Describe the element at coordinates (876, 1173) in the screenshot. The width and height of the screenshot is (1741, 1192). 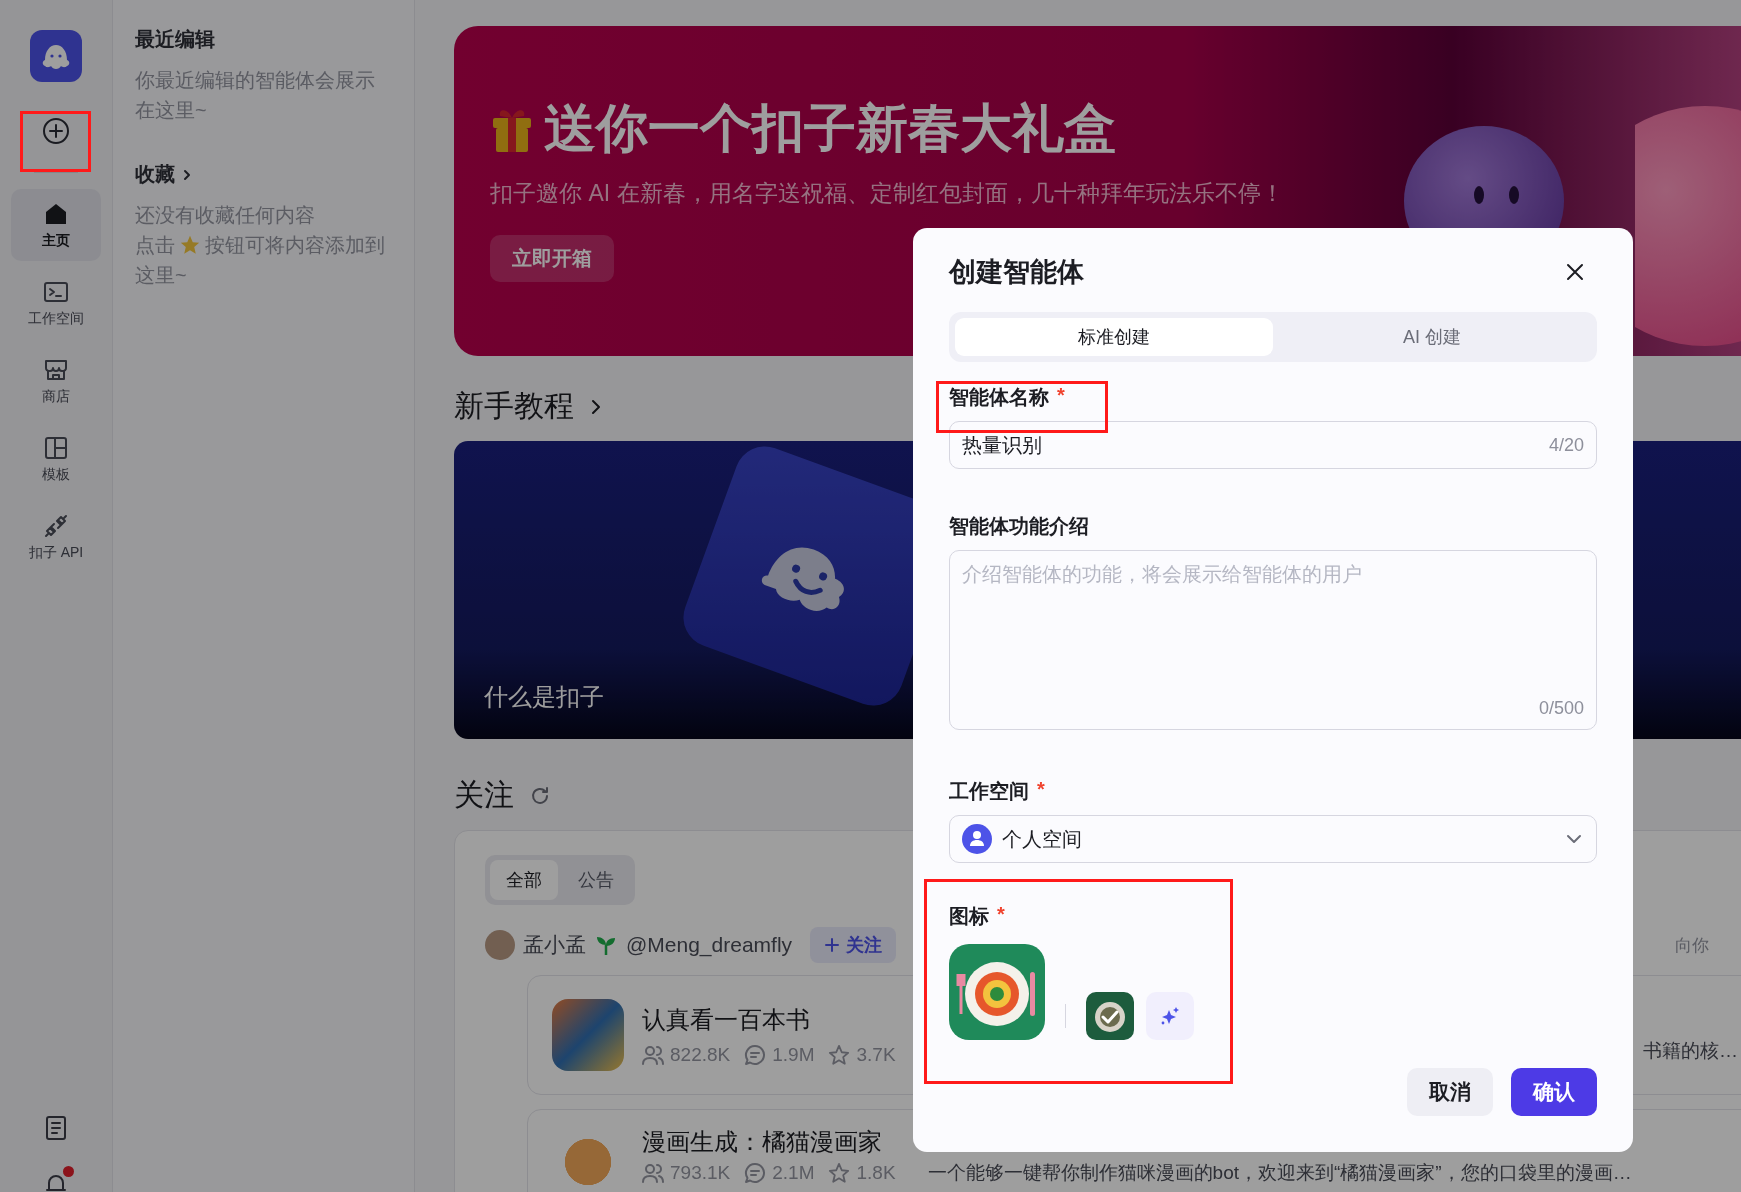
I see `stat-count: 1.8K` at that location.